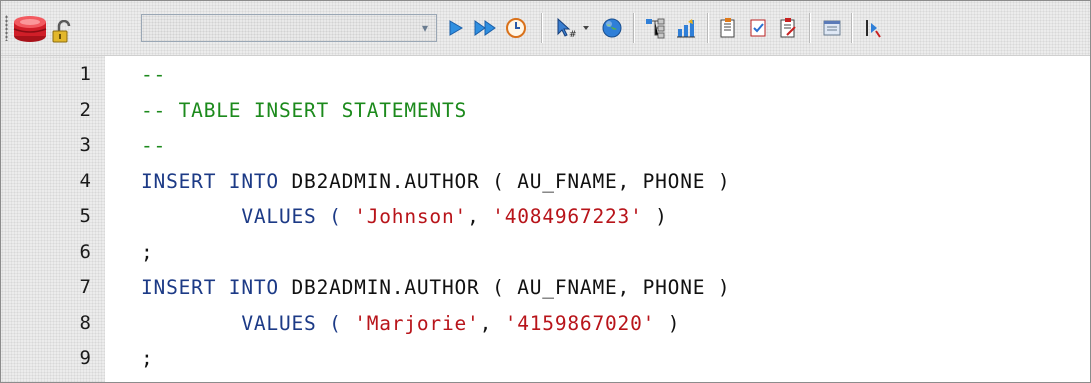 Image resolution: width=1091 pixels, height=383 pixels. Describe the element at coordinates (289, 28) in the screenshot. I see `query-combo: ▾` at that location.